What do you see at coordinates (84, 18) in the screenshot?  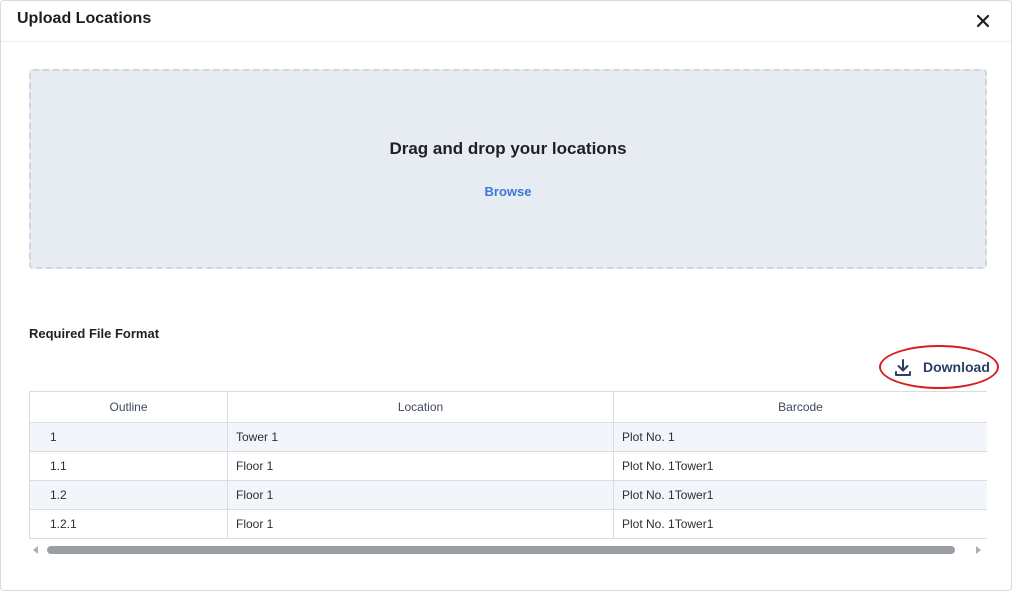 I see `dialog-title: Upload Locations` at bounding box center [84, 18].